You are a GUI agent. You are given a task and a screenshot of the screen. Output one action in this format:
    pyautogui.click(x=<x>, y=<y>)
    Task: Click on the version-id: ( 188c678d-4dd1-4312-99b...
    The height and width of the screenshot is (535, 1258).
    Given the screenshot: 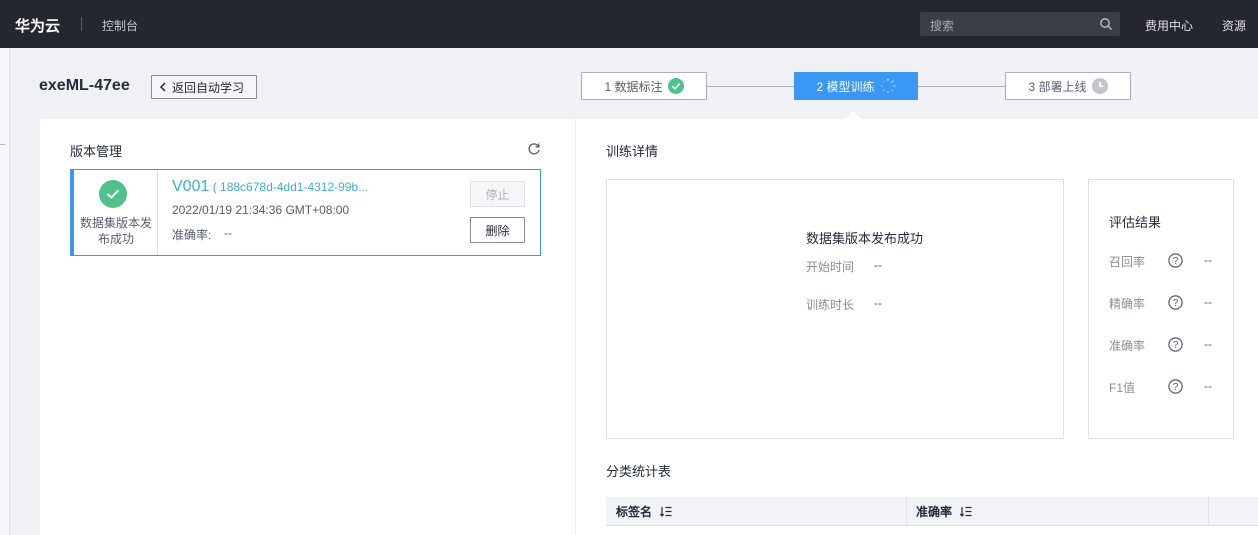 What is the action you would take?
    pyautogui.click(x=289, y=187)
    